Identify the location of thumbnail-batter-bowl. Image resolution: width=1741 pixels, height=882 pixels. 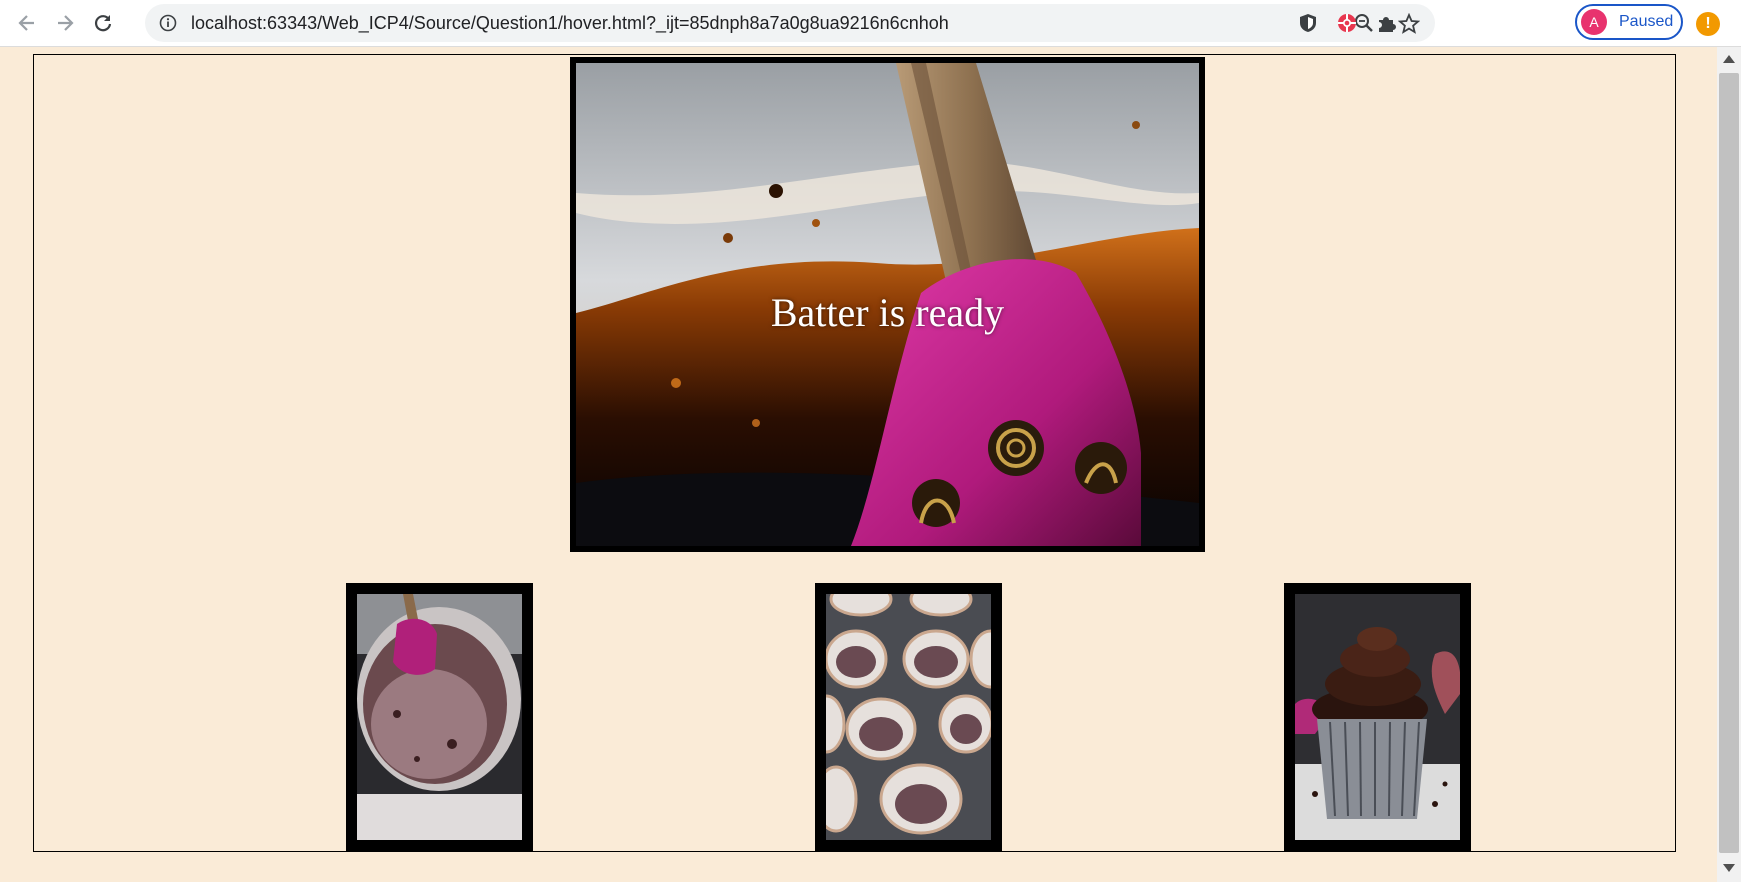
(439, 717).